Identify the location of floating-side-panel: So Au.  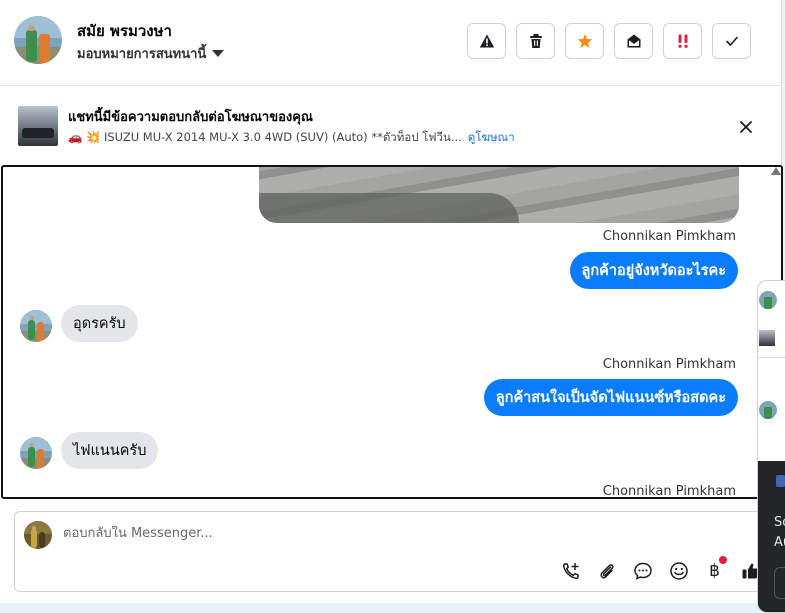
(771, 446).